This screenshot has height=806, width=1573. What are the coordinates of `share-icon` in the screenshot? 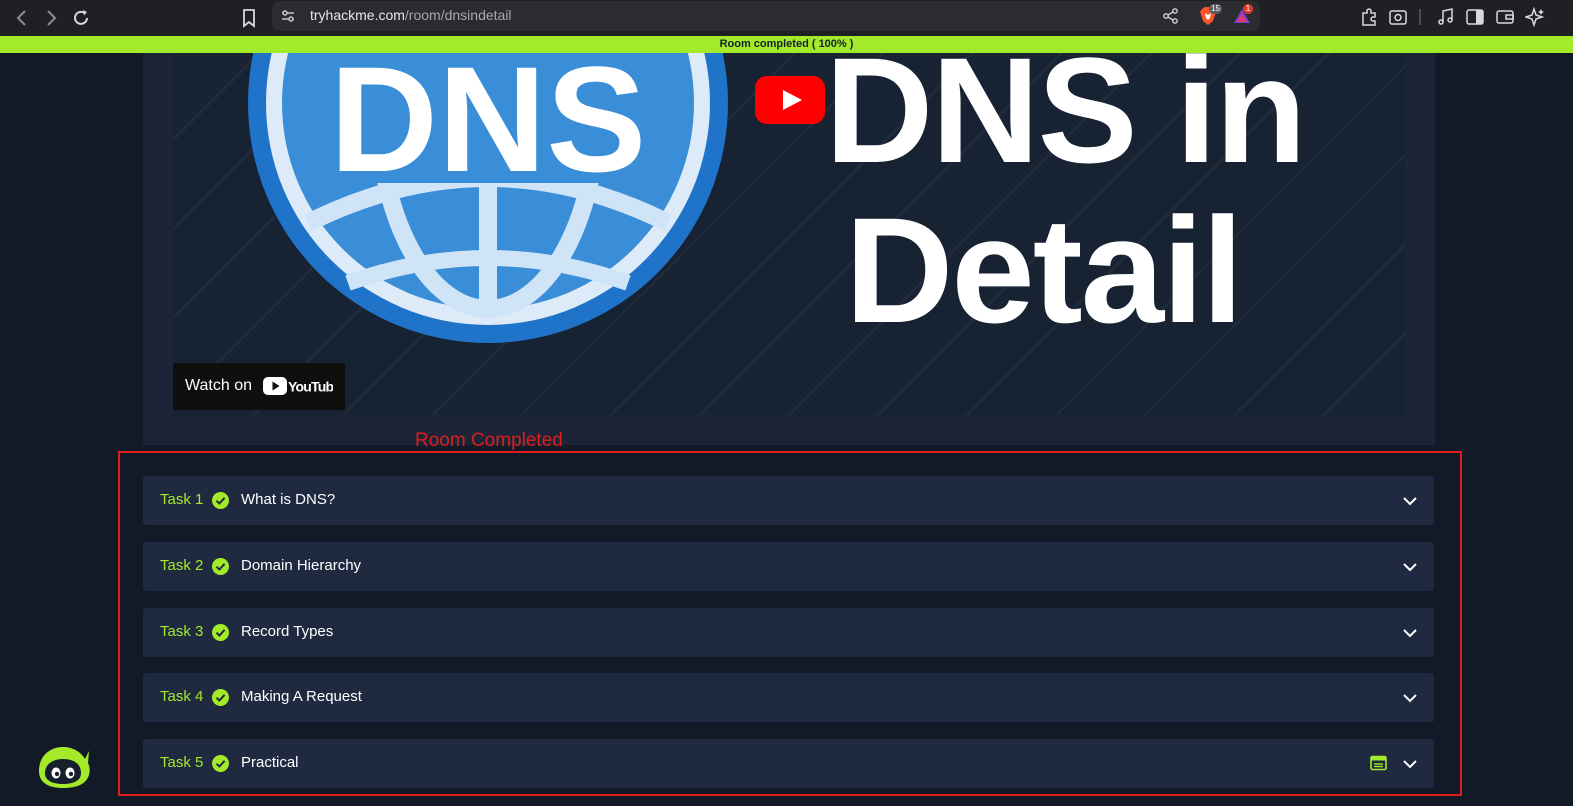 It's located at (1171, 16).